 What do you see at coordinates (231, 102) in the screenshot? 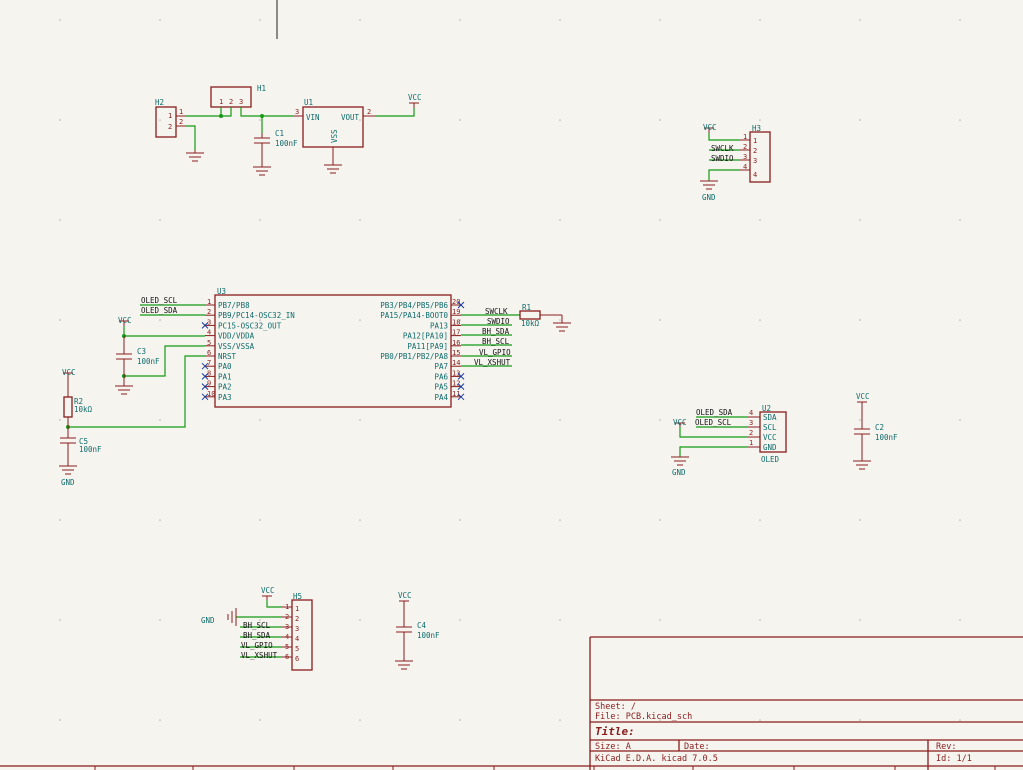
I see `h1-pin-2: 2` at bounding box center [231, 102].